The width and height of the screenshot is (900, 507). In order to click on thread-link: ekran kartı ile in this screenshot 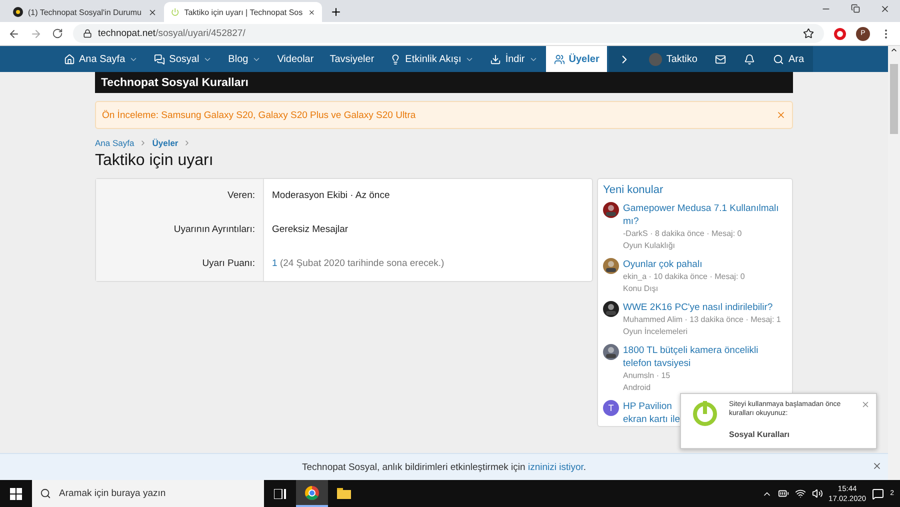, I will do `click(651, 419)`.